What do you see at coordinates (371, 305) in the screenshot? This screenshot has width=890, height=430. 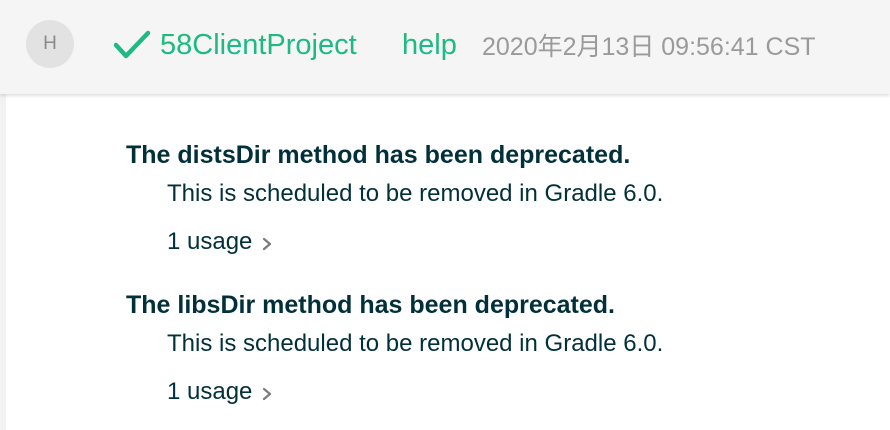 I see `warning-title: The libsDir method has been deprecated.` at bounding box center [371, 305].